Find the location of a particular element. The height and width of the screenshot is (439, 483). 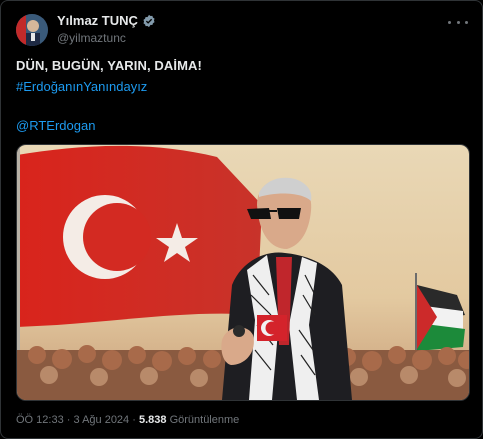

avatar-image is located at coordinates (32, 30).